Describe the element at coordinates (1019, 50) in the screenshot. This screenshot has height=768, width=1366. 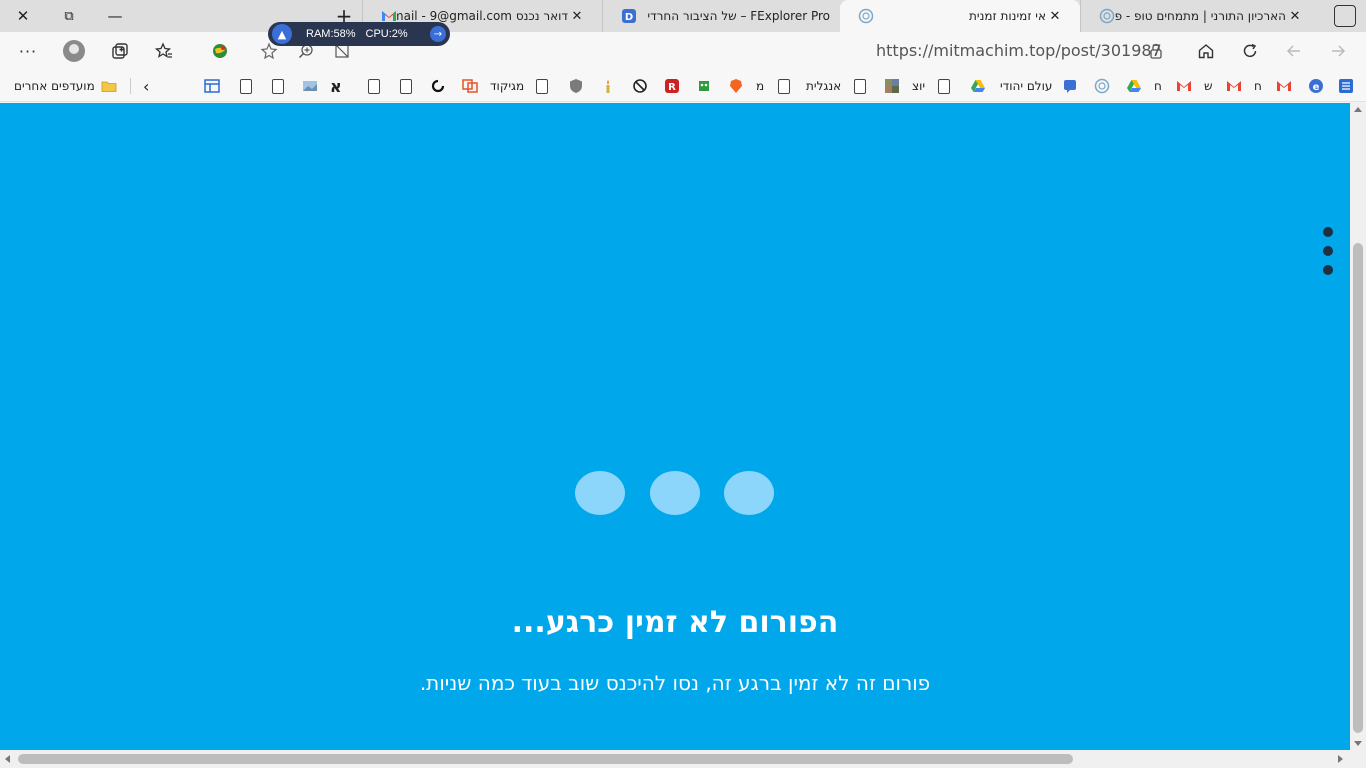
I see `url-text: https://mitmachim.top/post/301987` at that location.